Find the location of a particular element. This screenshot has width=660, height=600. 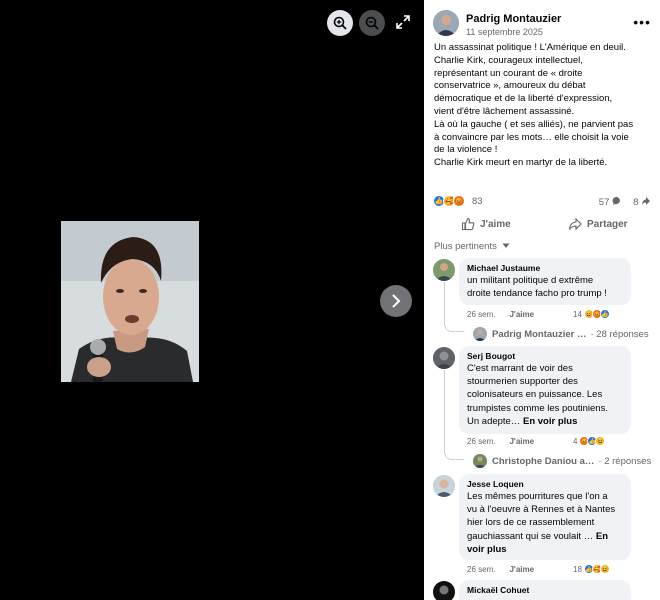

zoom-in-button is located at coordinates (340, 23).